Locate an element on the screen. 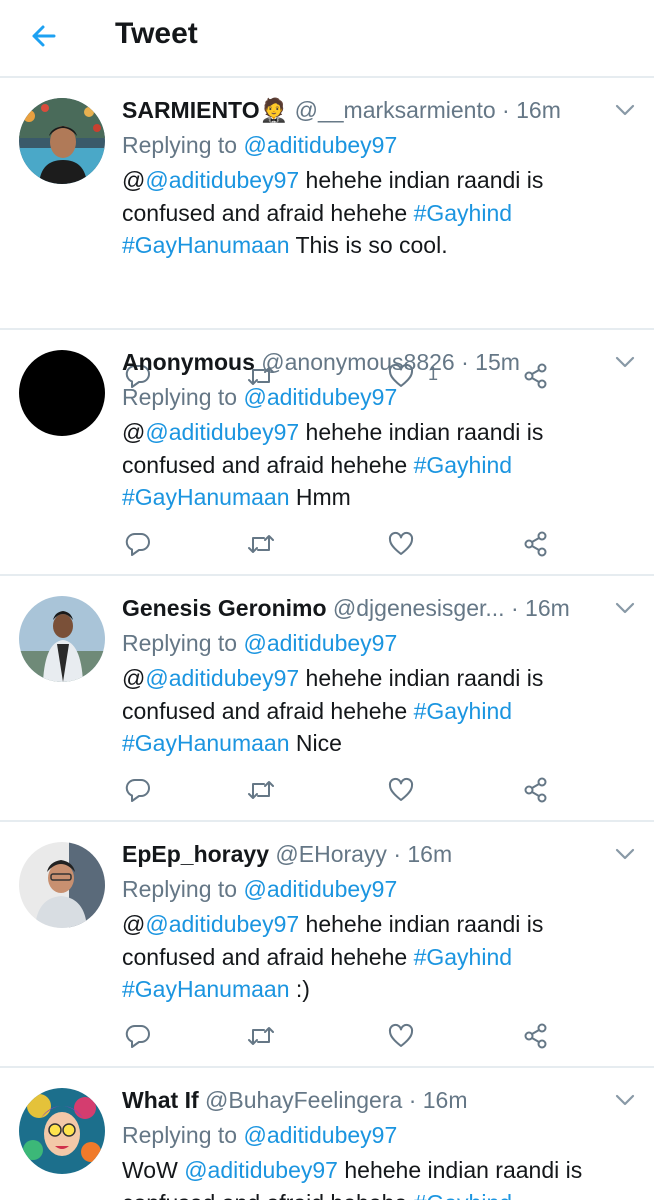  tweet-header: What If @BuhayFeelingera · 16m is located at coordinates (351, 1100).